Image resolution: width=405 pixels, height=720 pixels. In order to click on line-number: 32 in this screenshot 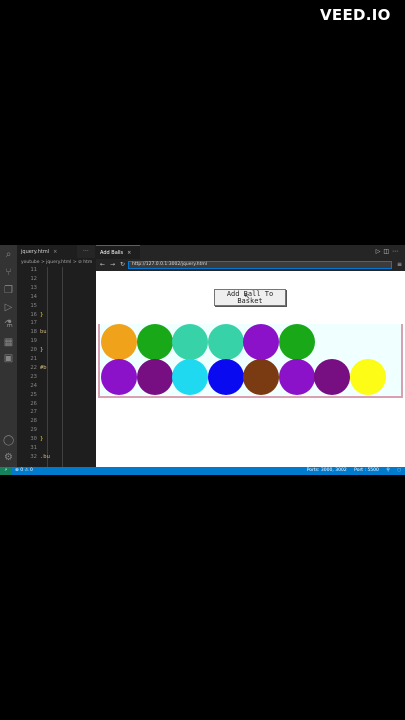, I will do `click(33, 456)`.